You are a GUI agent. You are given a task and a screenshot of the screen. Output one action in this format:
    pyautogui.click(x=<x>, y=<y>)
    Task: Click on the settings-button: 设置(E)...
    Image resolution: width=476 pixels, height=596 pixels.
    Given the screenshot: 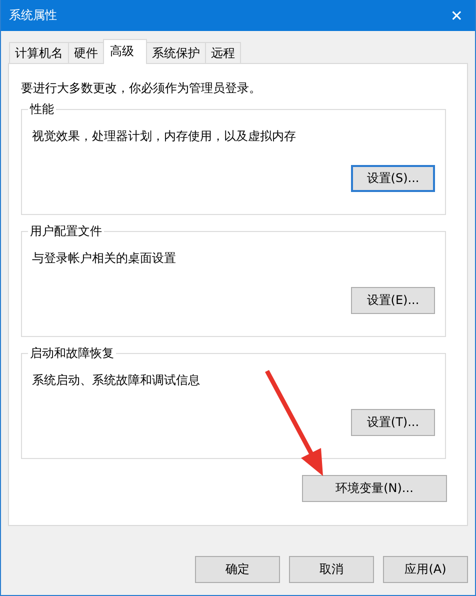 What is the action you would take?
    pyautogui.click(x=393, y=300)
    